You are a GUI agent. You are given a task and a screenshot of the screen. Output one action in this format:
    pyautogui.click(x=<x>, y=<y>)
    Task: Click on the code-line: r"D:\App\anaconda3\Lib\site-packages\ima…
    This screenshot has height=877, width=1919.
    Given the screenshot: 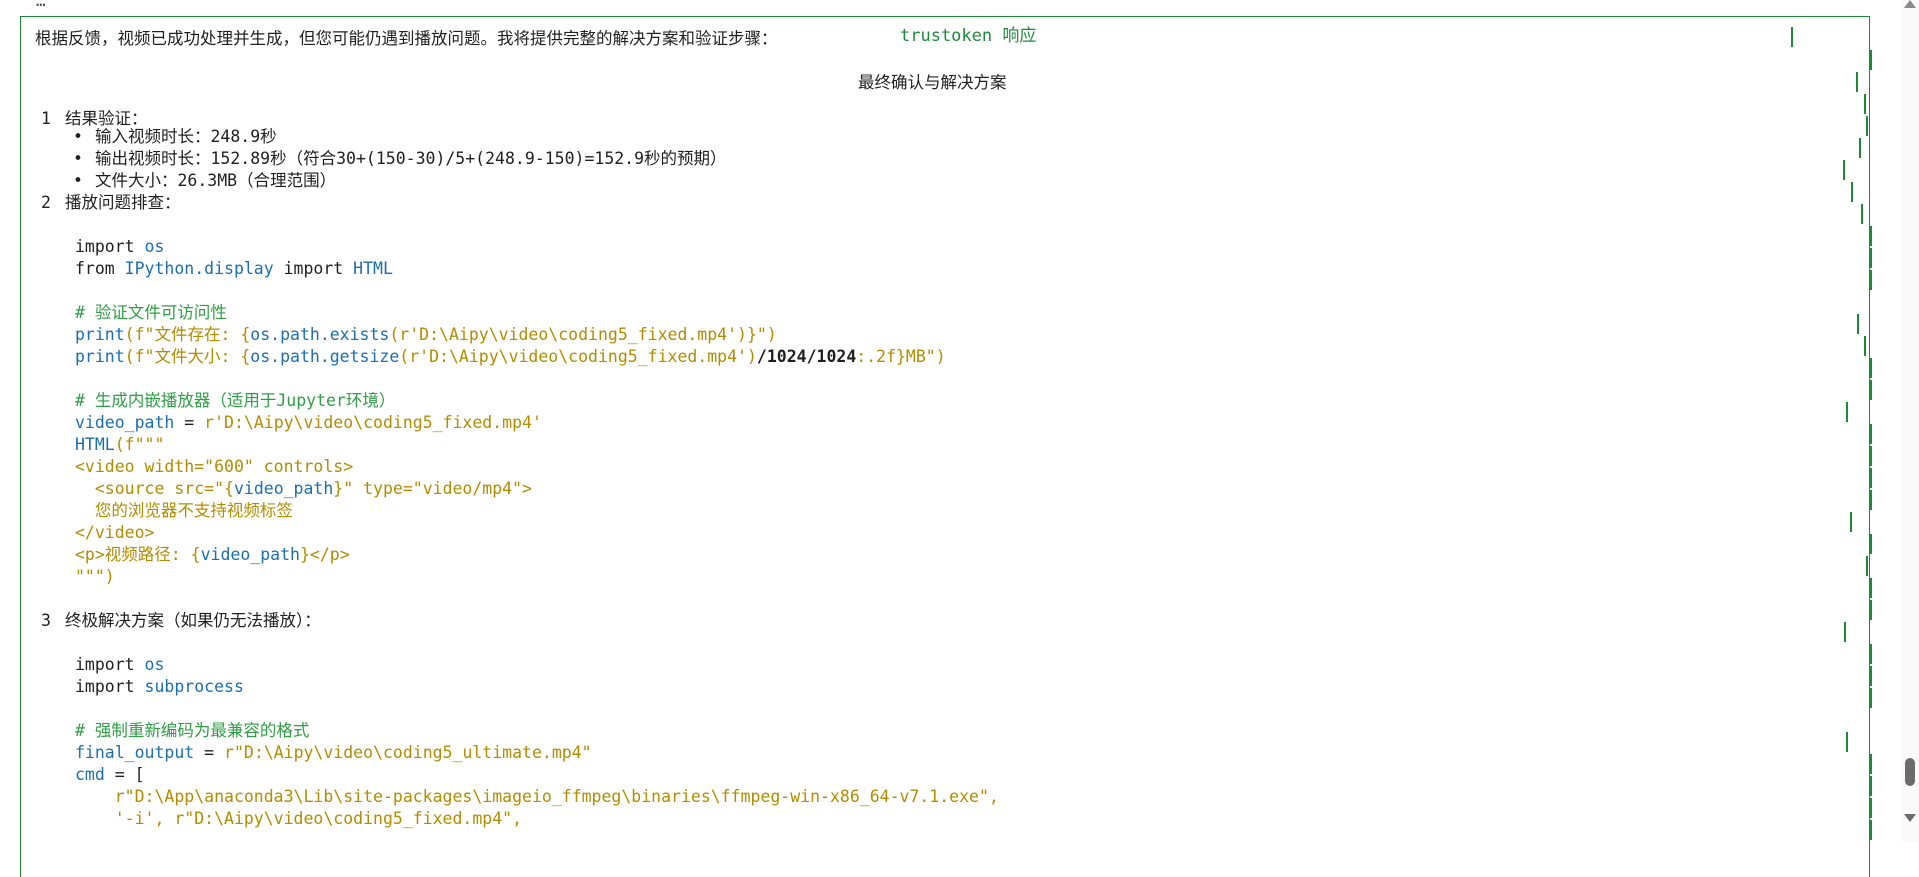 What is the action you would take?
    pyautogui.click(x=537, y=796)
    